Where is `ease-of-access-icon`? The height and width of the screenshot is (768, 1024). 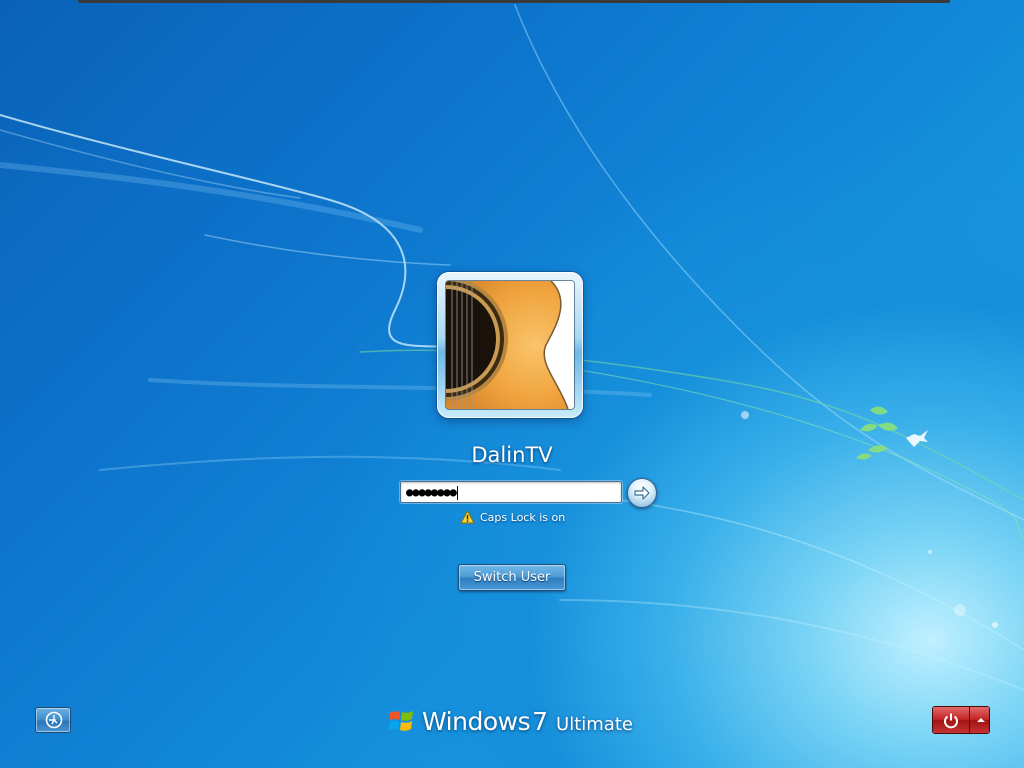
ease-of-access-icon is located at coordinates (54, 720).